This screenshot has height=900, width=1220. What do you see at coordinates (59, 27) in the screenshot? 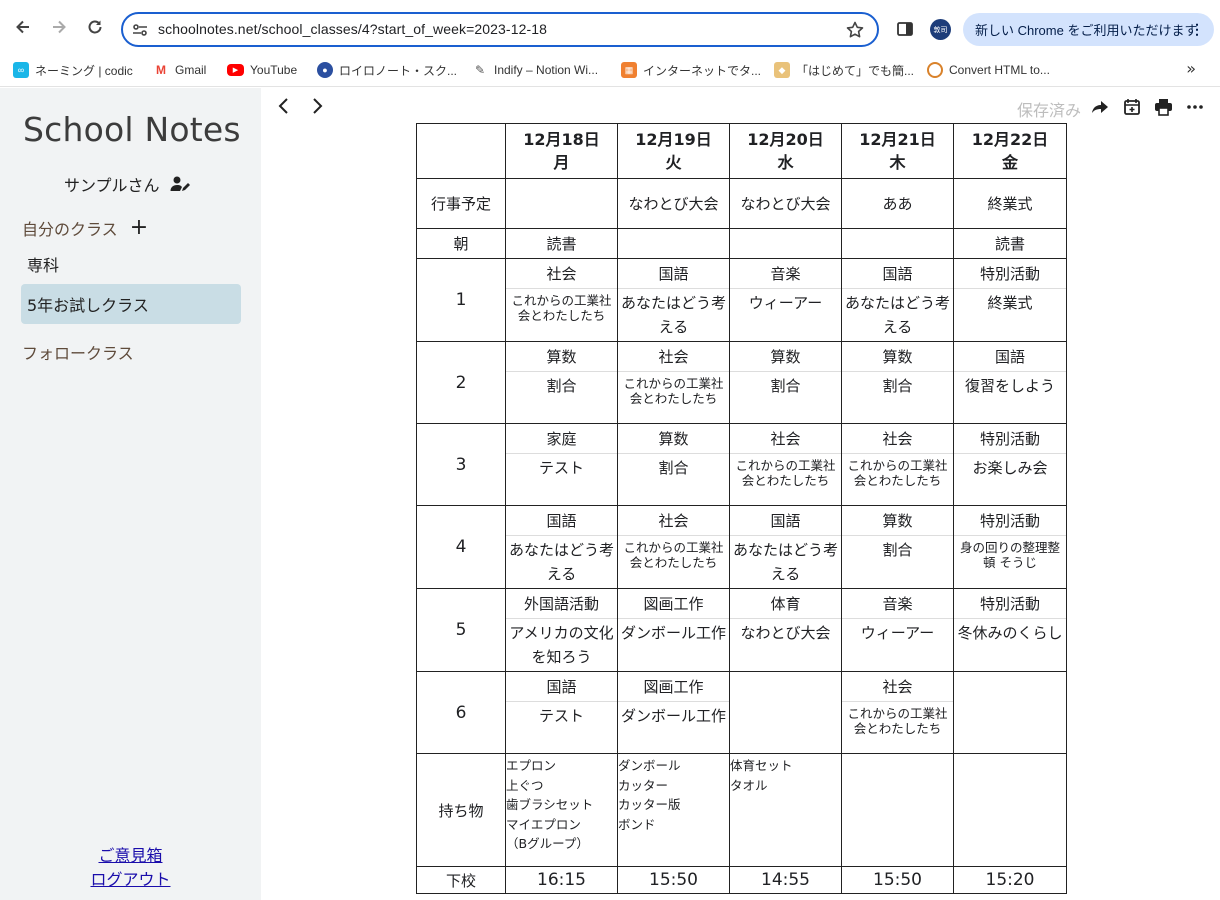
I see `forward-button` at bounding box center [59, 27].